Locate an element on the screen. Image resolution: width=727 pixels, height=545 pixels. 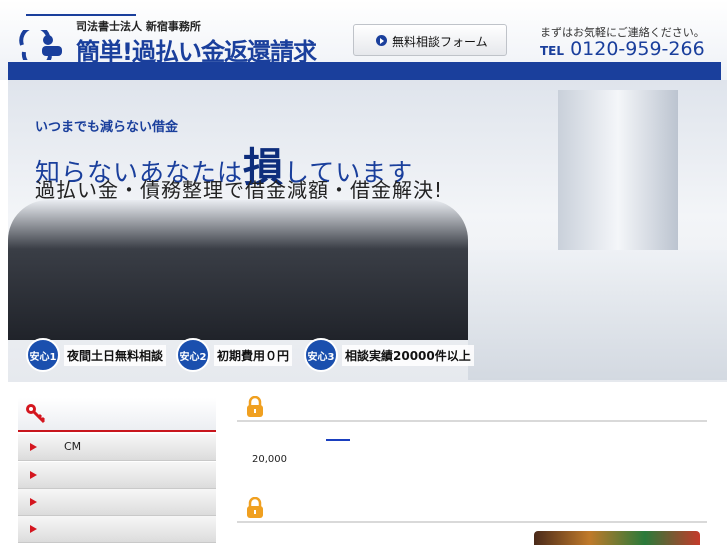
assurance-badge: 安心3 相談実績20000件以上 is located at coordinates (389, 355).